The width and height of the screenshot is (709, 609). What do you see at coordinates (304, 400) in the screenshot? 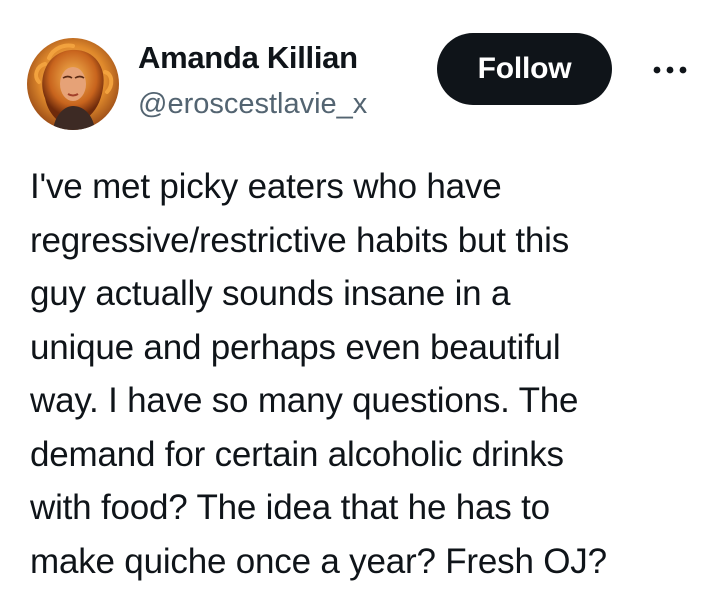
I see `tweet-text-line: way. I have so many questions. The` at bounding box center [304, 400].